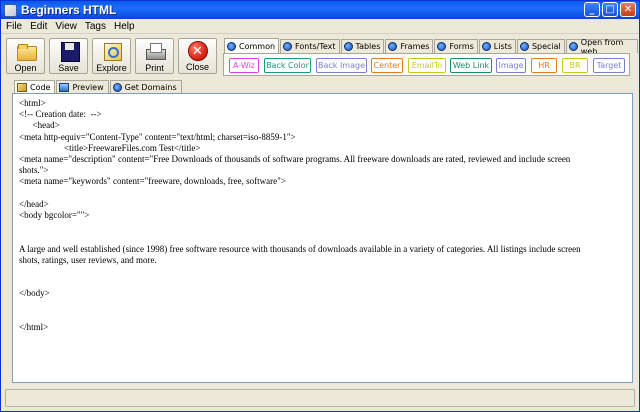  I want to click on tab-label: Preview, so click(88, 87).